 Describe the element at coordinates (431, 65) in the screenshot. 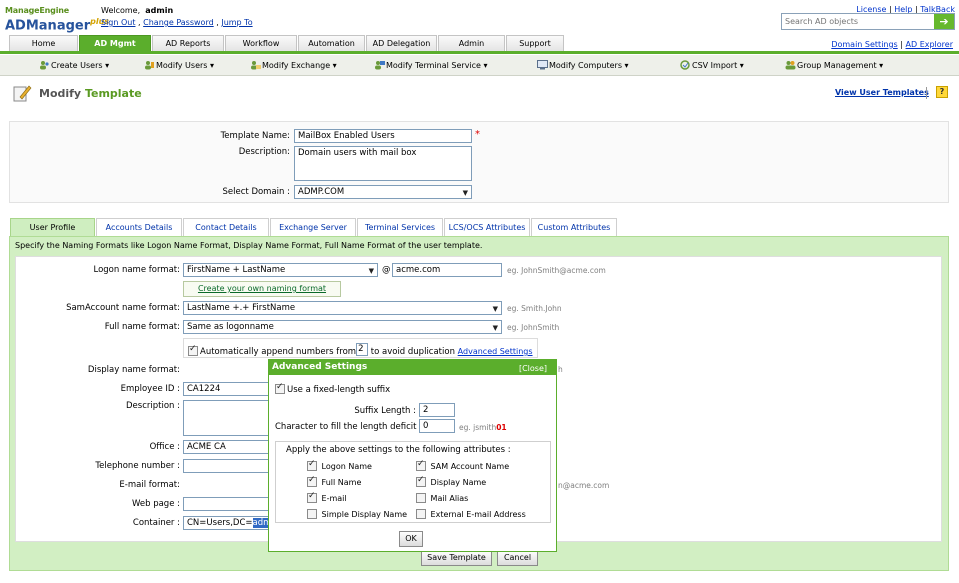

I see `menu-modify-terminal-service: Modify Terminal Service ▾` at that location.